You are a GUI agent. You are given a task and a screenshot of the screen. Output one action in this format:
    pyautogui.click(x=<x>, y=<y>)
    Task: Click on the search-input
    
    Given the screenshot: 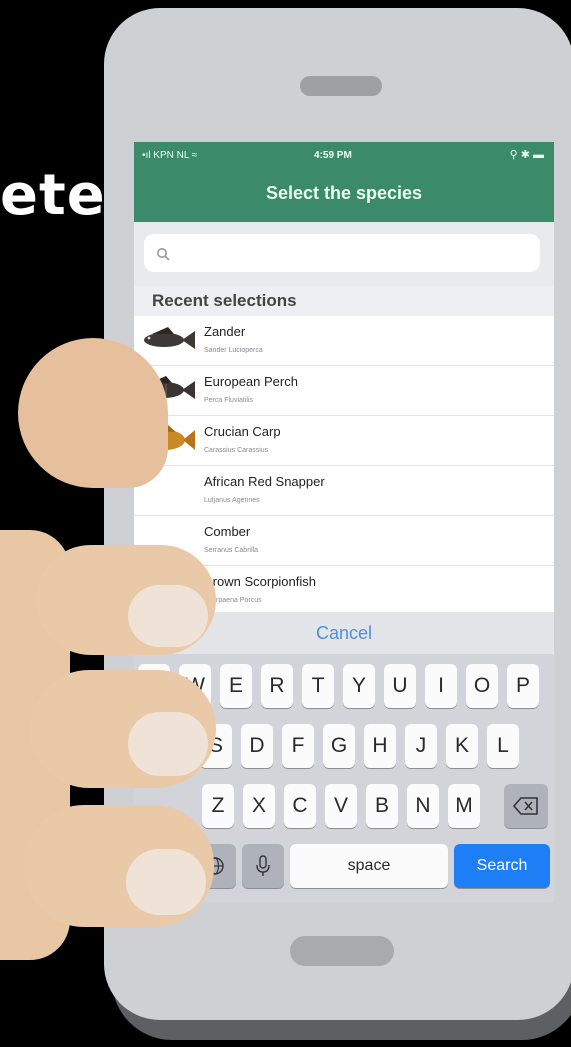 What is the action you would take?
    pyautogui.click(x=342, y=253)
    